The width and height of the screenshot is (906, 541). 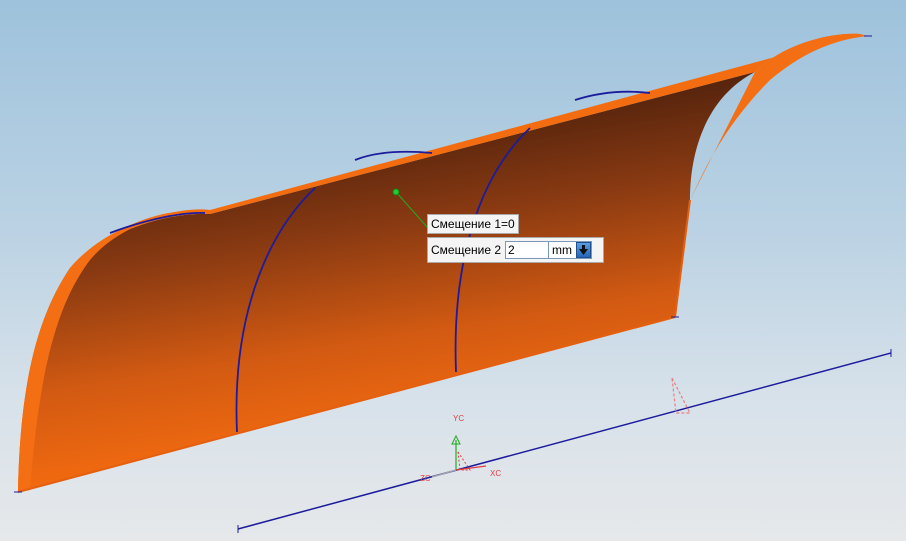 I want to click on yc-axis-label: YC, so click(x=459, y=418).